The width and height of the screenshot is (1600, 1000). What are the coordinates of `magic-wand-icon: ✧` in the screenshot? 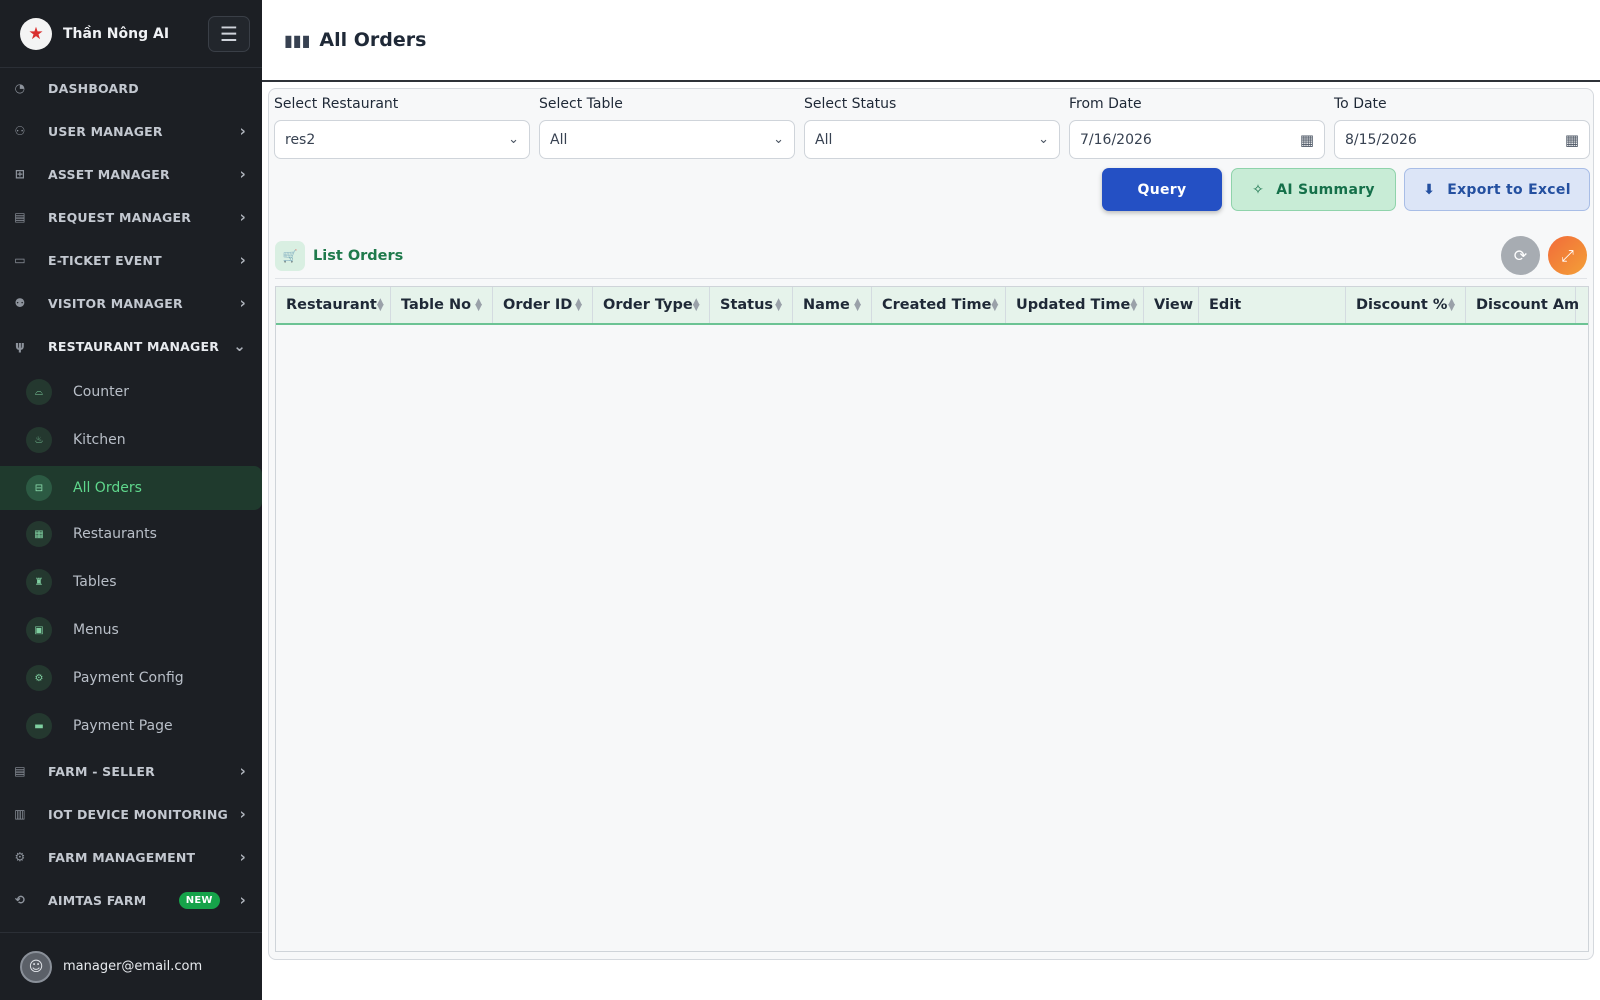 It's located at (1258, 189).